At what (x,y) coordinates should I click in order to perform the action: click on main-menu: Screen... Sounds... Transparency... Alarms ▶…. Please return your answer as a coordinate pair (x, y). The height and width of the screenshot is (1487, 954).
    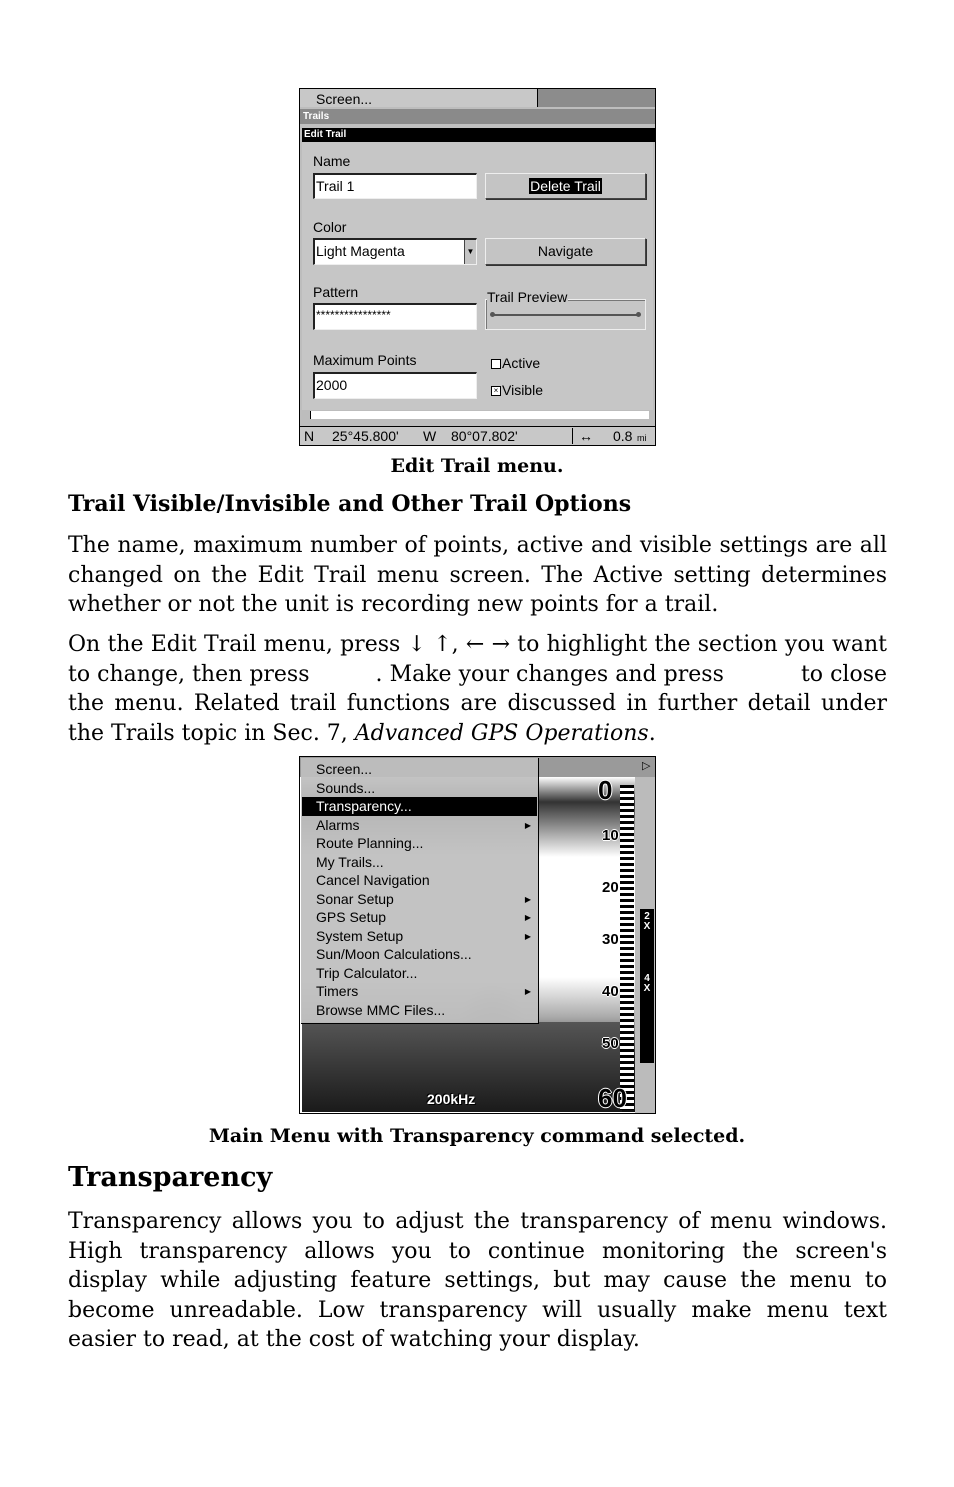
    Looking at the image, I should click on (420, 891).